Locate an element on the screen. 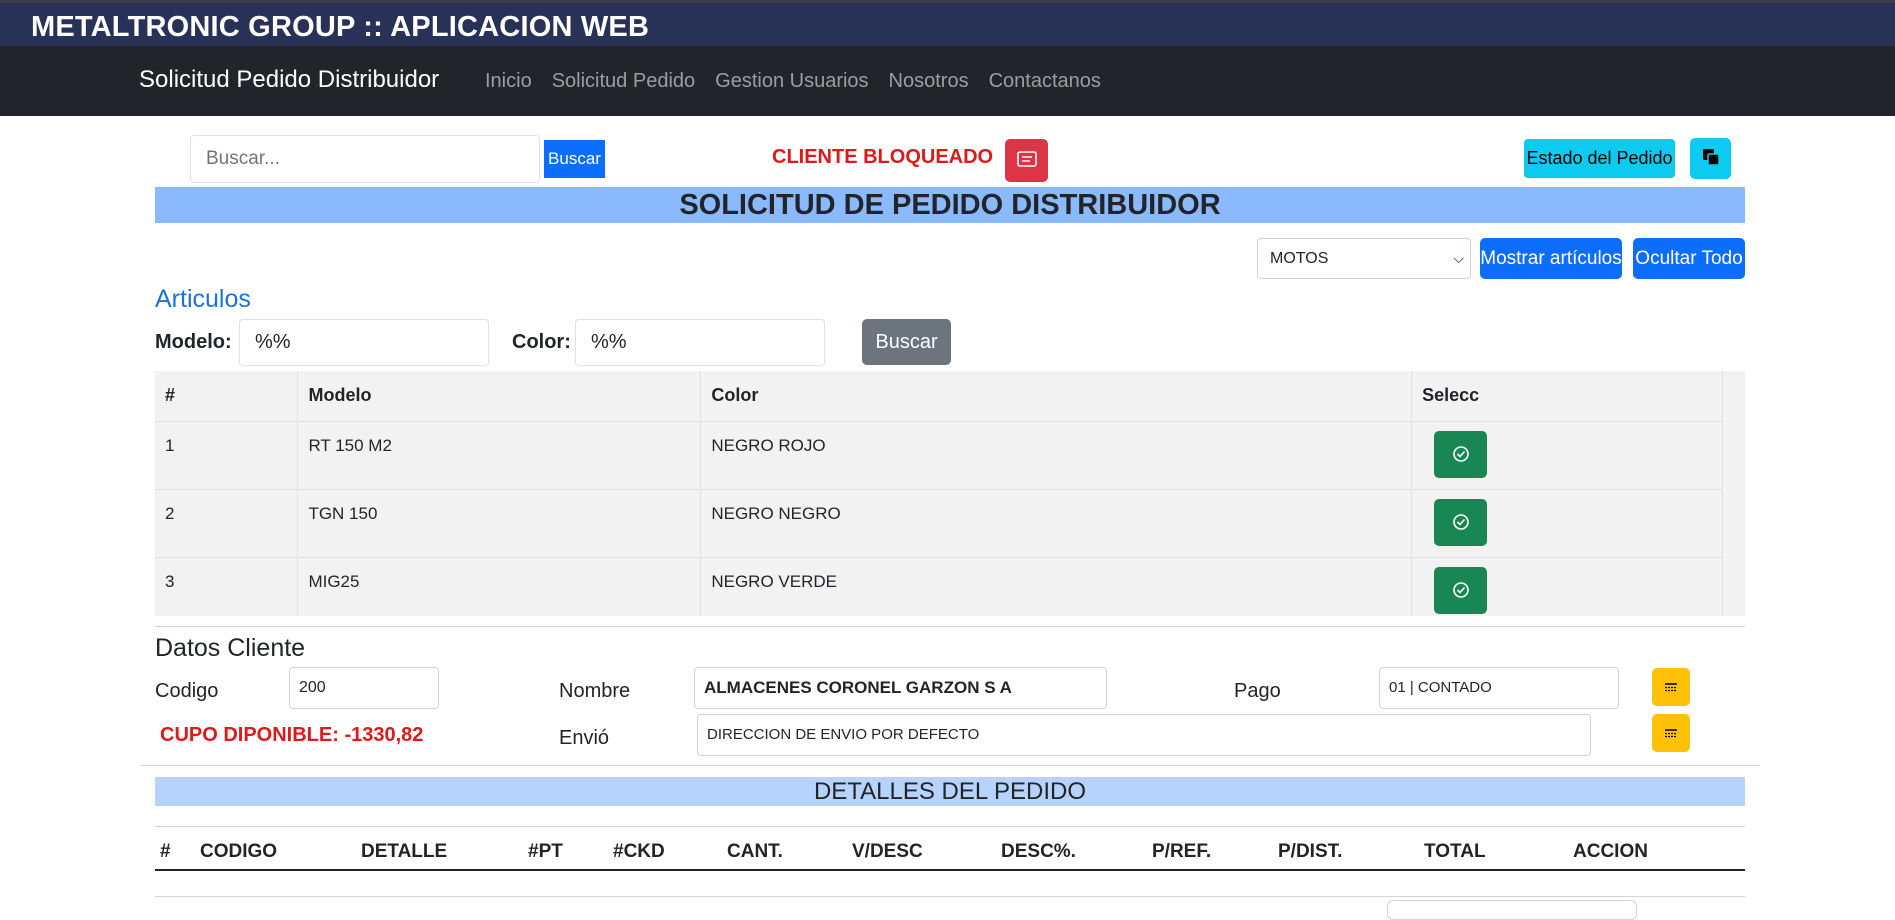 The image size is (1895, 920). order-status-button: Estado del Pedido is located at coordinates (1599, 158).